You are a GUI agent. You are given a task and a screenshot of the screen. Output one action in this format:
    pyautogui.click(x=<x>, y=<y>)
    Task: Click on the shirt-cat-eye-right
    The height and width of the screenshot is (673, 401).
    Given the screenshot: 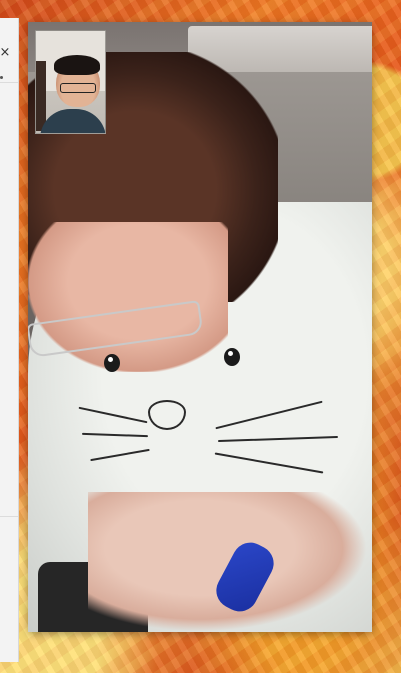 What is the action you would take?
    pyautogui.click(x=232, y=357)
    